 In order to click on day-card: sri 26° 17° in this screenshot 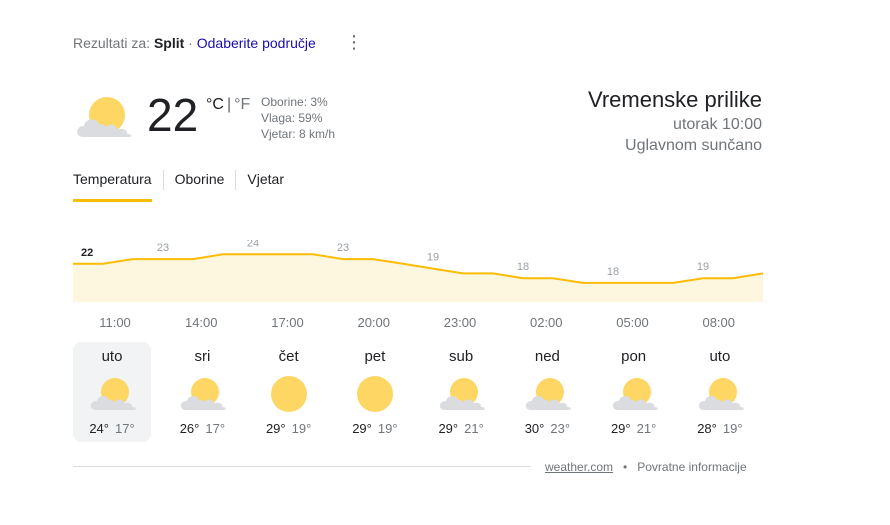, I will do `click(202, 392)`.